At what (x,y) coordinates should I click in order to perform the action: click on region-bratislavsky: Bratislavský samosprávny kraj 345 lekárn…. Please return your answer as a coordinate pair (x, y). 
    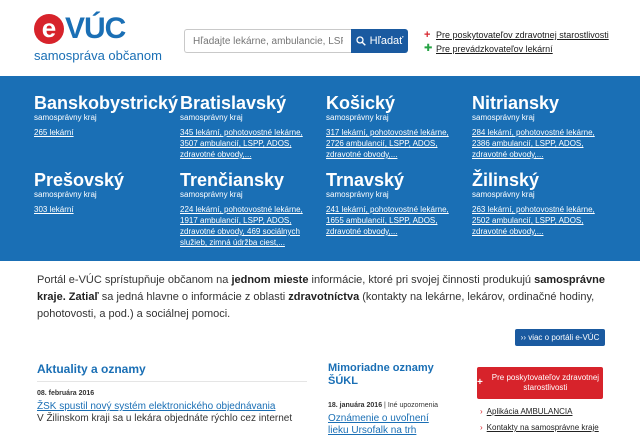
    Looking at the image, I should click on (250, 126).